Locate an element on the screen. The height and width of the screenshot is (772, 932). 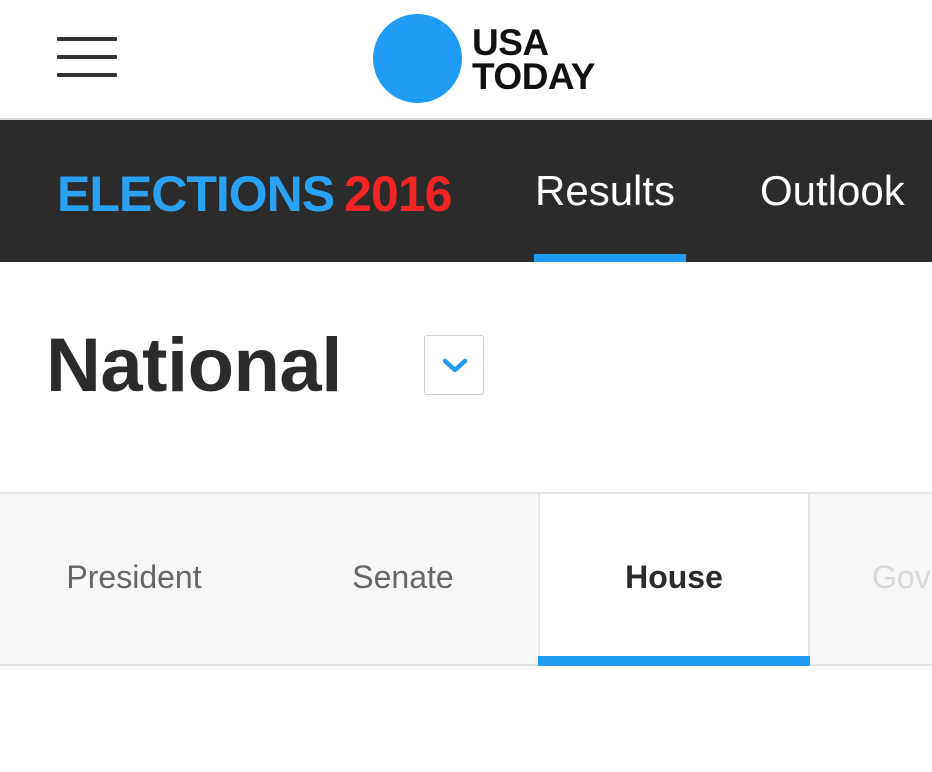
logo-line1: USA is located at coordinates (510, 42).